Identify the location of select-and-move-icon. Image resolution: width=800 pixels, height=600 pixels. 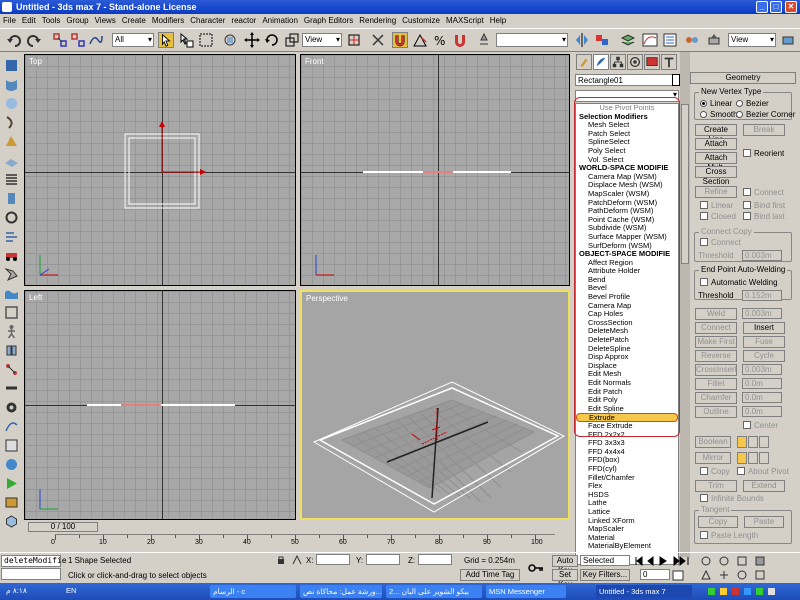
(252, 40).